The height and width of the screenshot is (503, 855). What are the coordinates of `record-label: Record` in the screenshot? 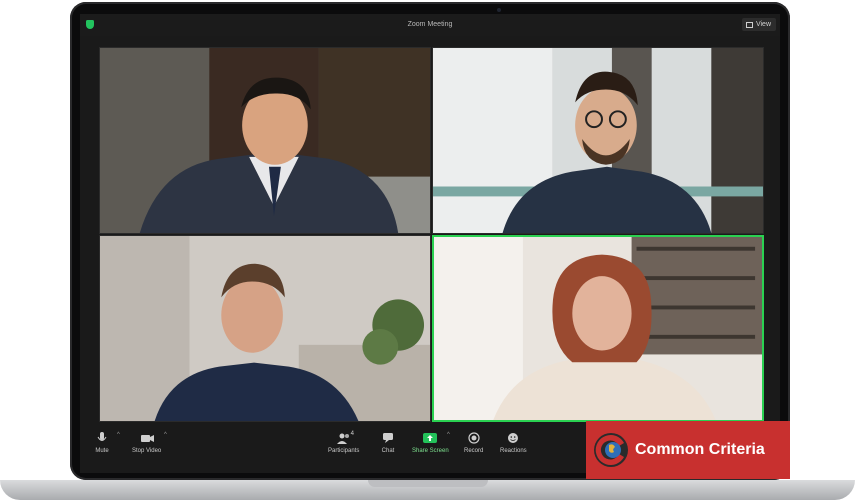 It's located at (474, 451).